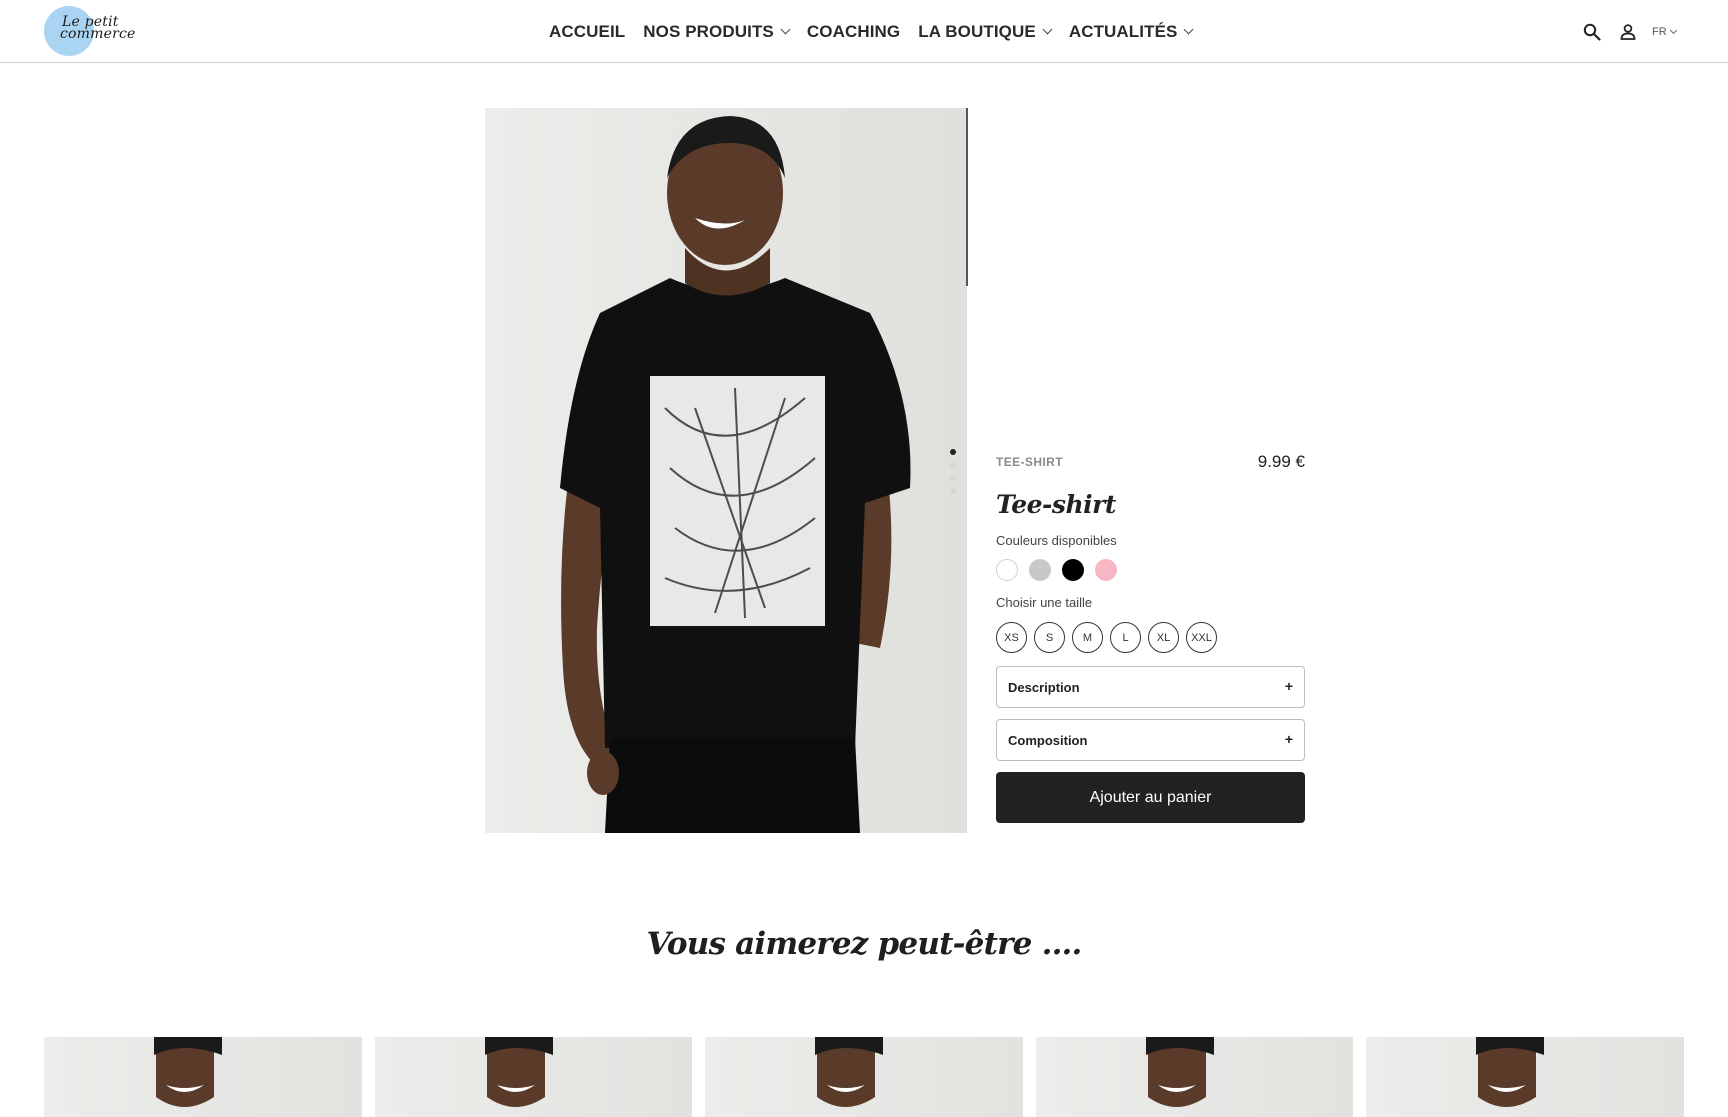  What do you see at coordinates (1125, 637) in the screenshot?
I see `size-option-l: L` at bounding box center [1125, 637].